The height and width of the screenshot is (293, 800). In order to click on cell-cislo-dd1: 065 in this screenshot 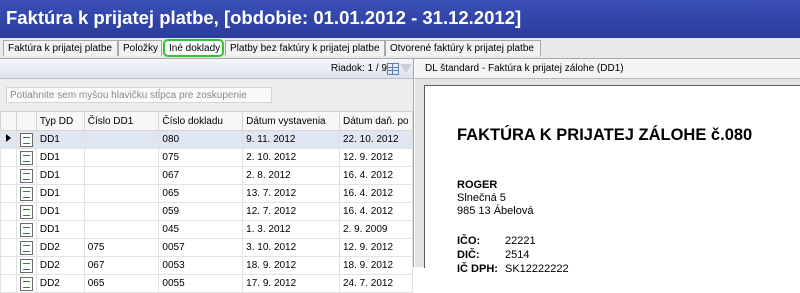, I will do `click(121, 283)`.